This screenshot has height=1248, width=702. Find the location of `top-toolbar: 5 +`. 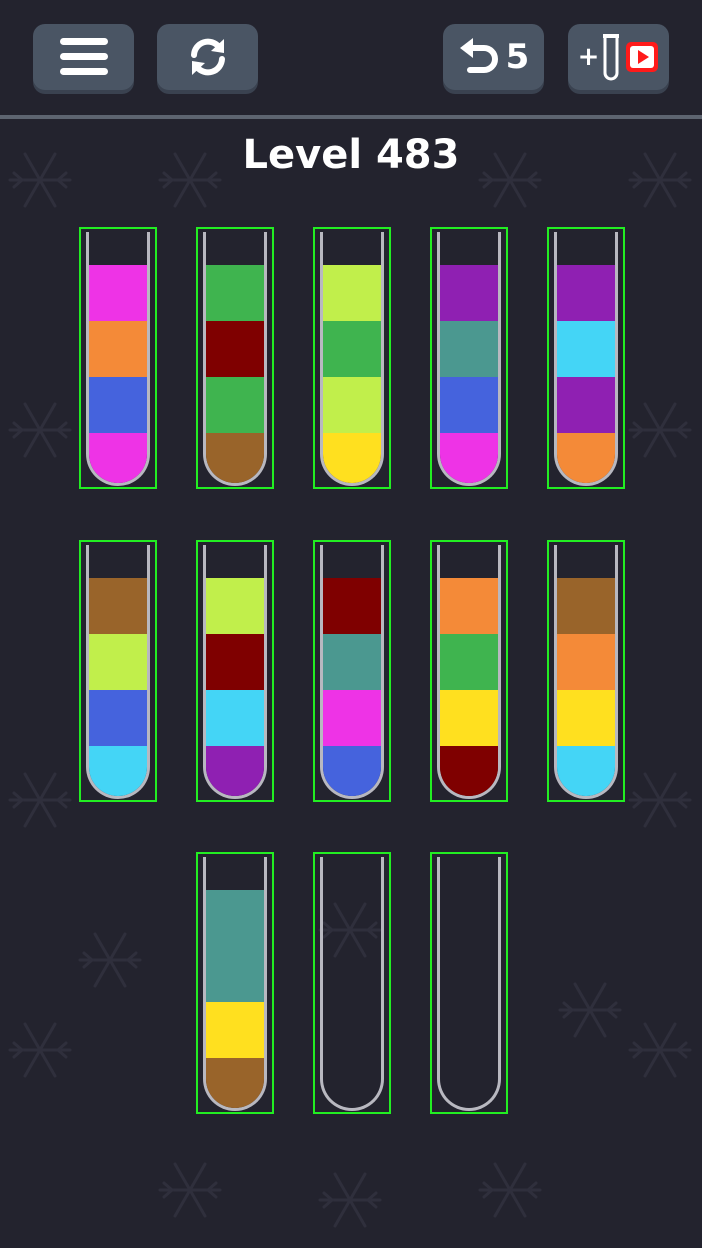

top-toolbar: 5 + is located at coordinates (351, 59).